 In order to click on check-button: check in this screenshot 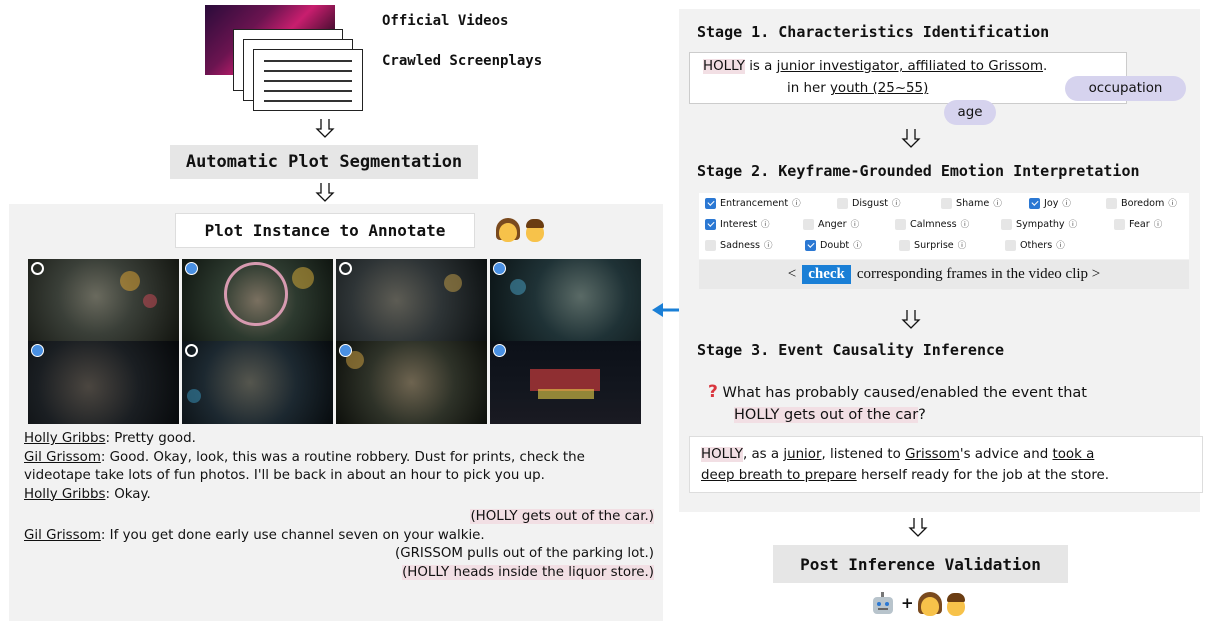, I will do `click(826, 274)`.